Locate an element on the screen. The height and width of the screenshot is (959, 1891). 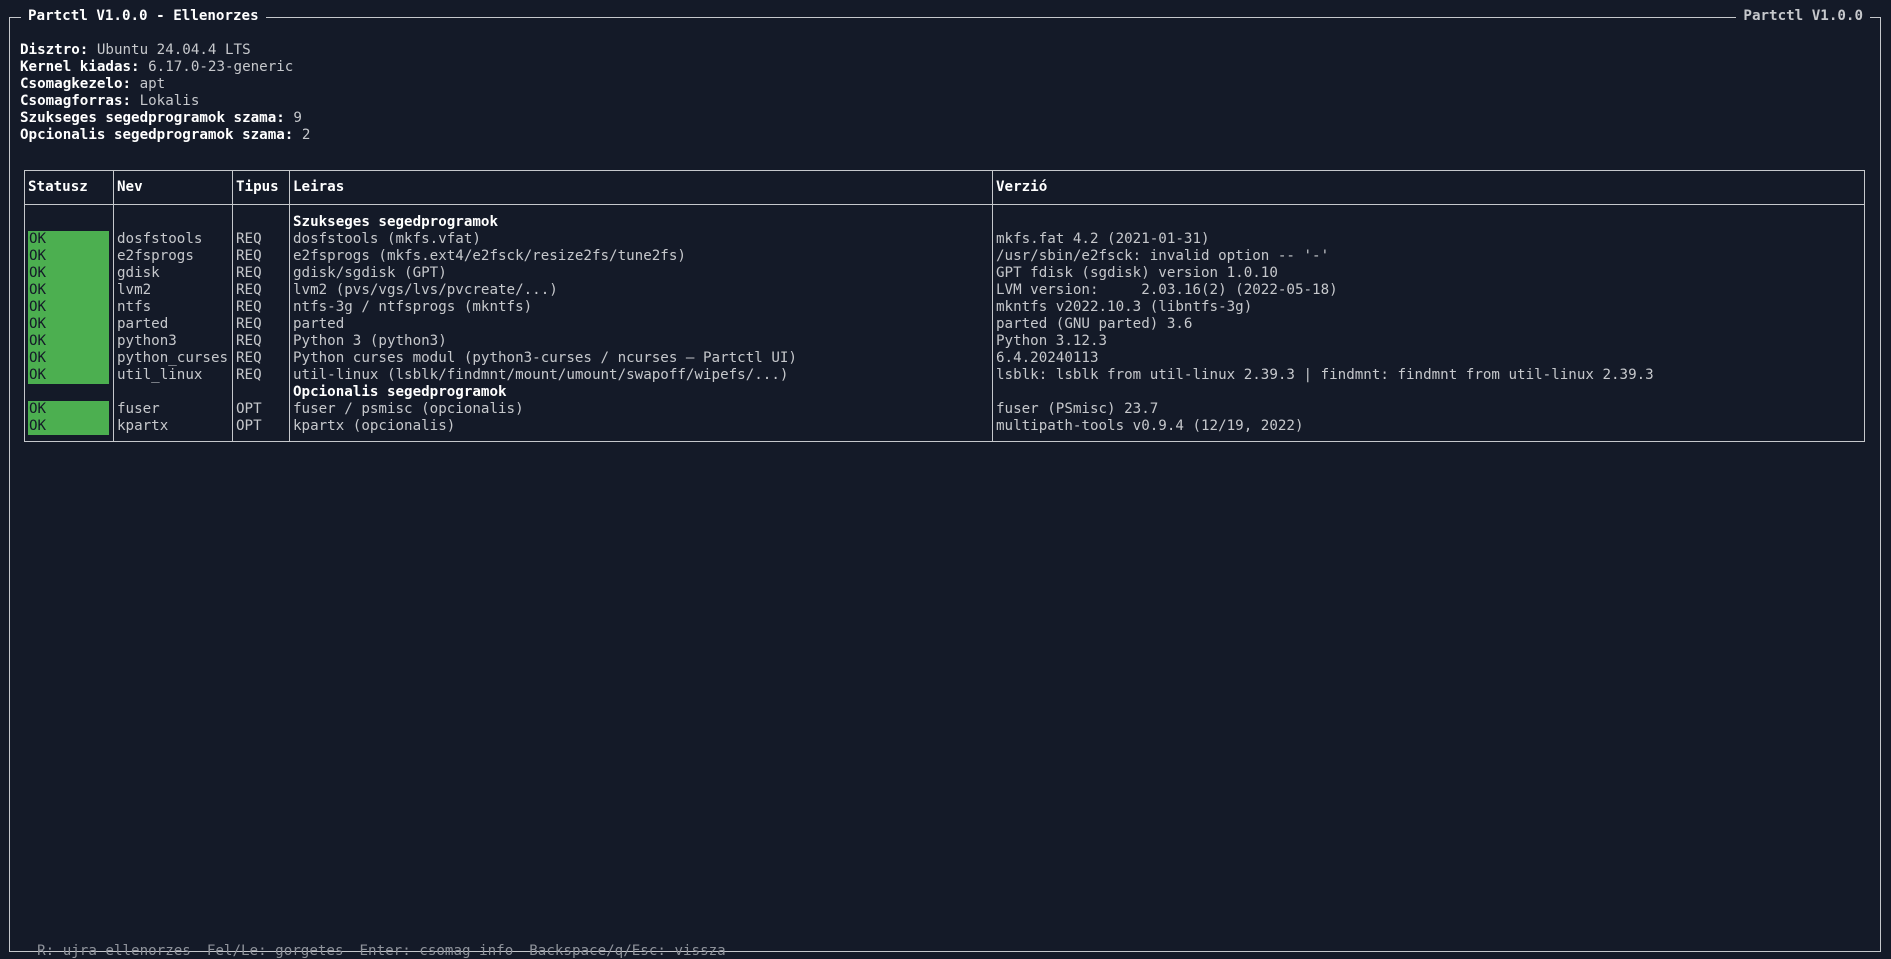
info-value: 2 is located at coordinates (306, 135).